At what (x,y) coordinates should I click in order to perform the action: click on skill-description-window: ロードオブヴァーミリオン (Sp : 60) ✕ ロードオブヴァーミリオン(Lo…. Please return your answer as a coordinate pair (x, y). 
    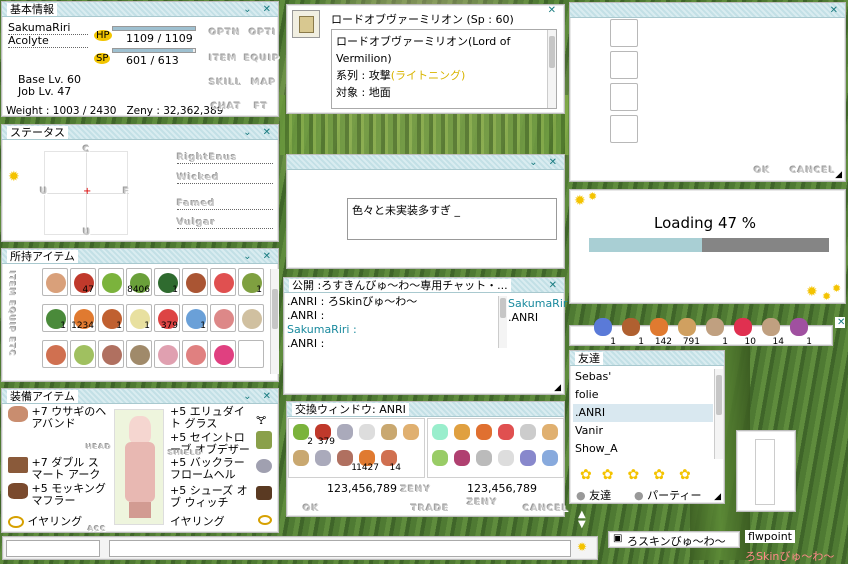
    Looking at the image, I should click on (425, 59).